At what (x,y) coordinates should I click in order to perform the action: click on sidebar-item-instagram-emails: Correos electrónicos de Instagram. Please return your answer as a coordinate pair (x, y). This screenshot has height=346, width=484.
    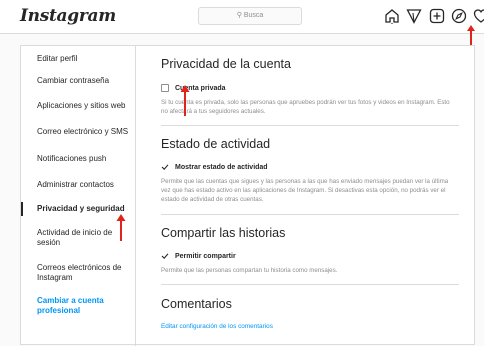
    Looking at the image, I should click on (78, 273).